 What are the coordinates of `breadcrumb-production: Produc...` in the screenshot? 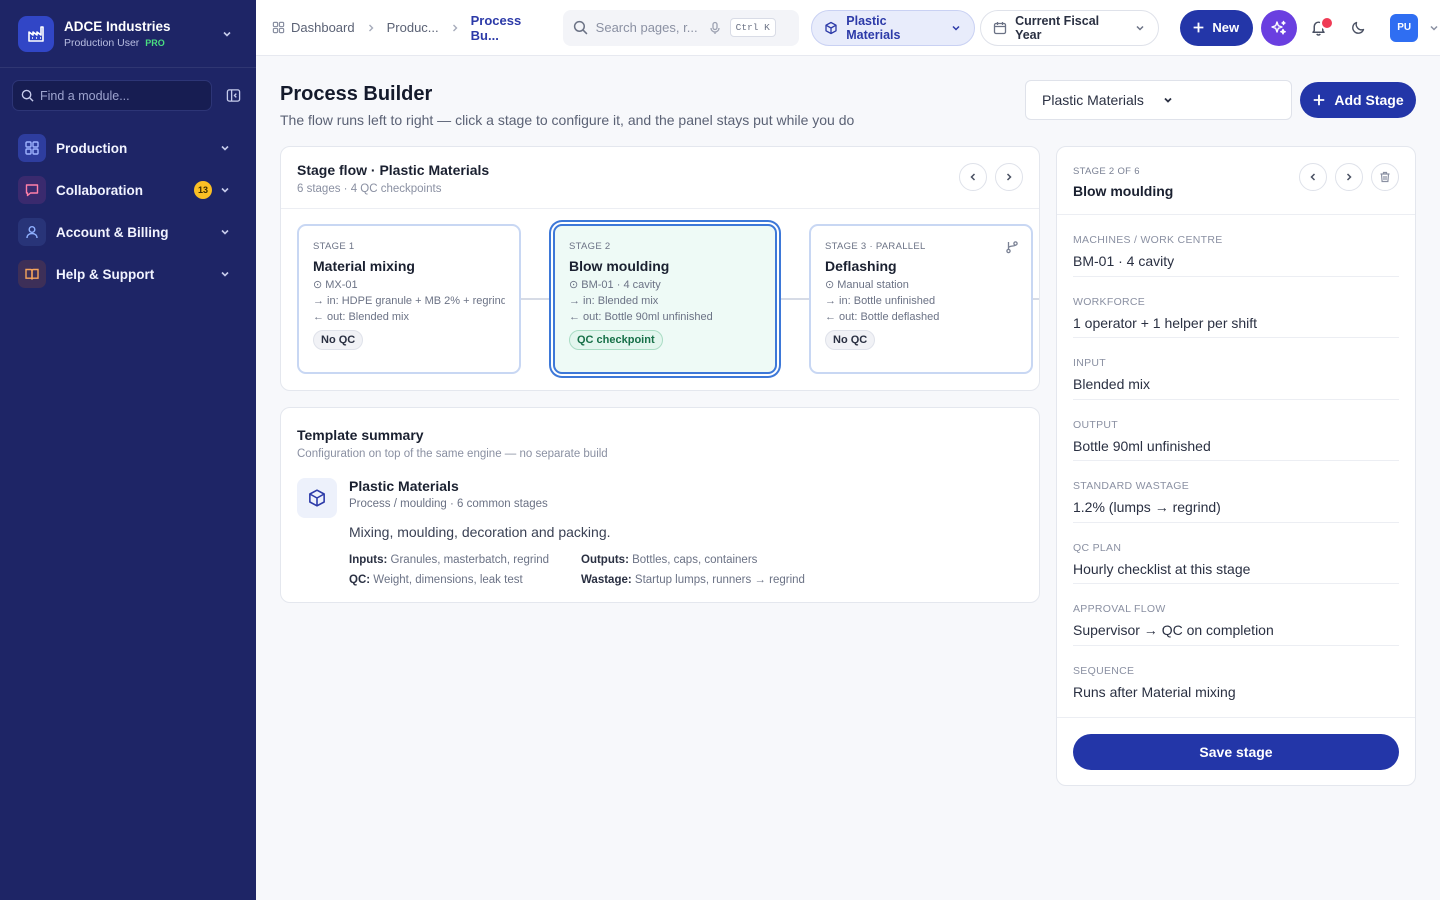 It's located at (413, 27).